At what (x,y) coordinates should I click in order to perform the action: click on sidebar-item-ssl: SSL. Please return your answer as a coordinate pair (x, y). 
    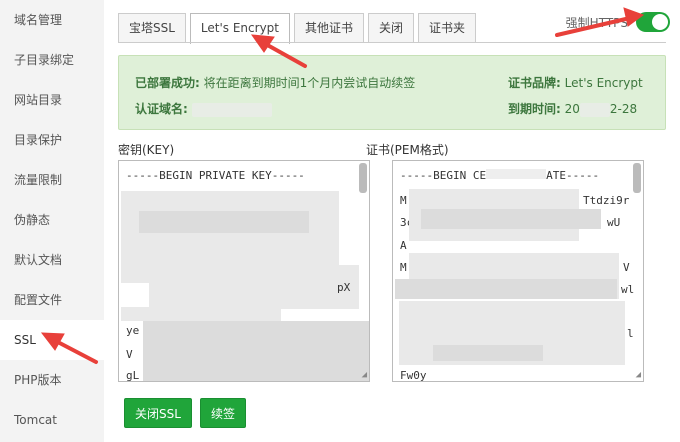
    Looking at the image, I should click on (52, 340).